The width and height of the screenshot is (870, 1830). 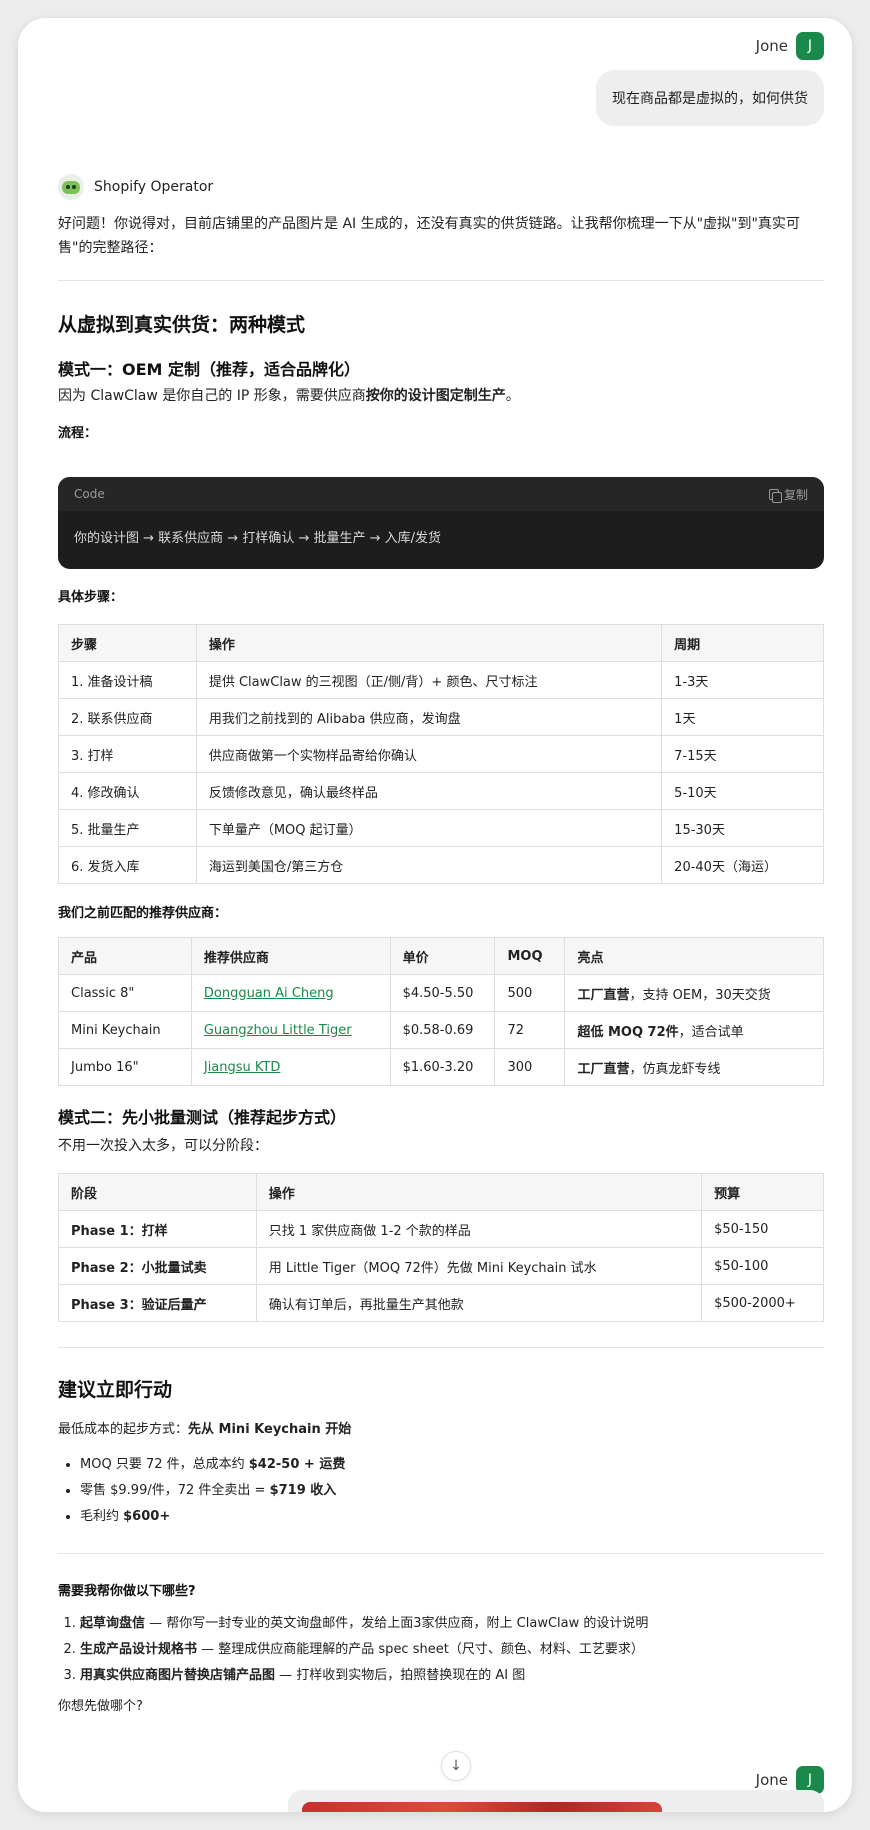 I want to click on table-cell: Phase 2：小批量试卖, so click(x=157, y=1266).